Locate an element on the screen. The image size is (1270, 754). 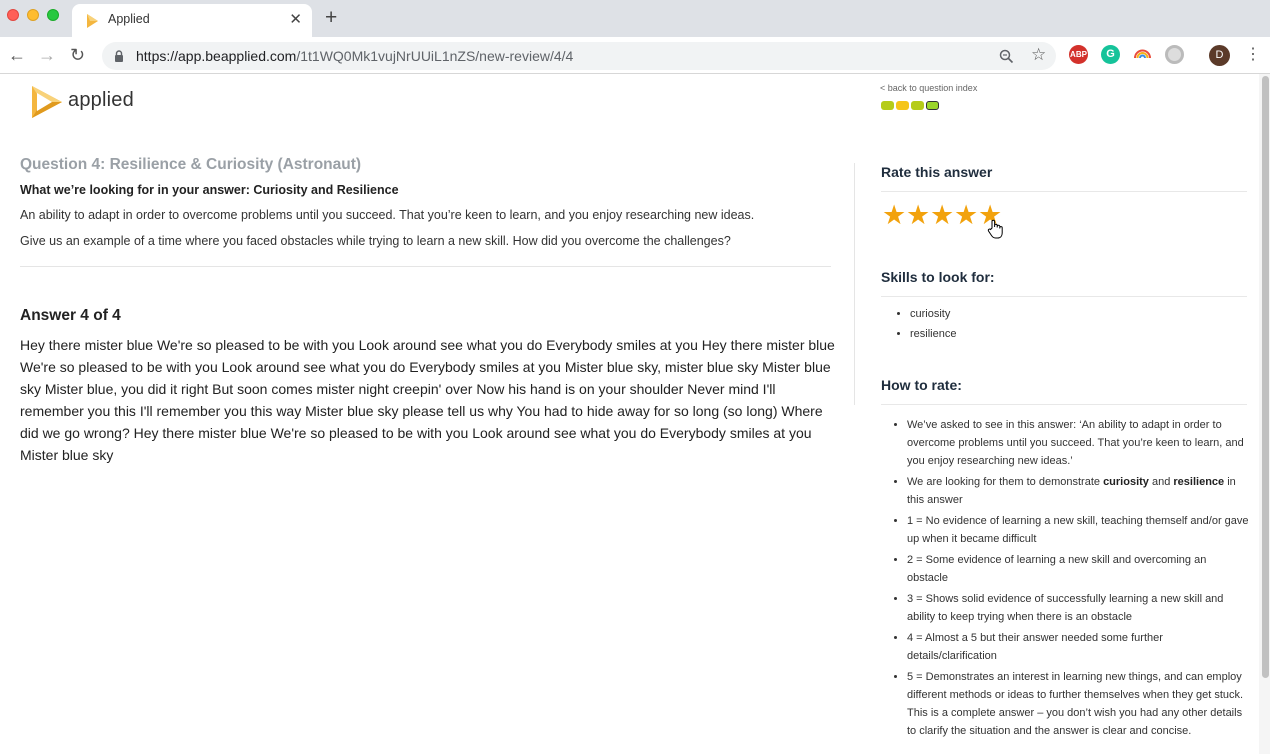
how-to-rate-divider is located at coordinates (1064, 404).